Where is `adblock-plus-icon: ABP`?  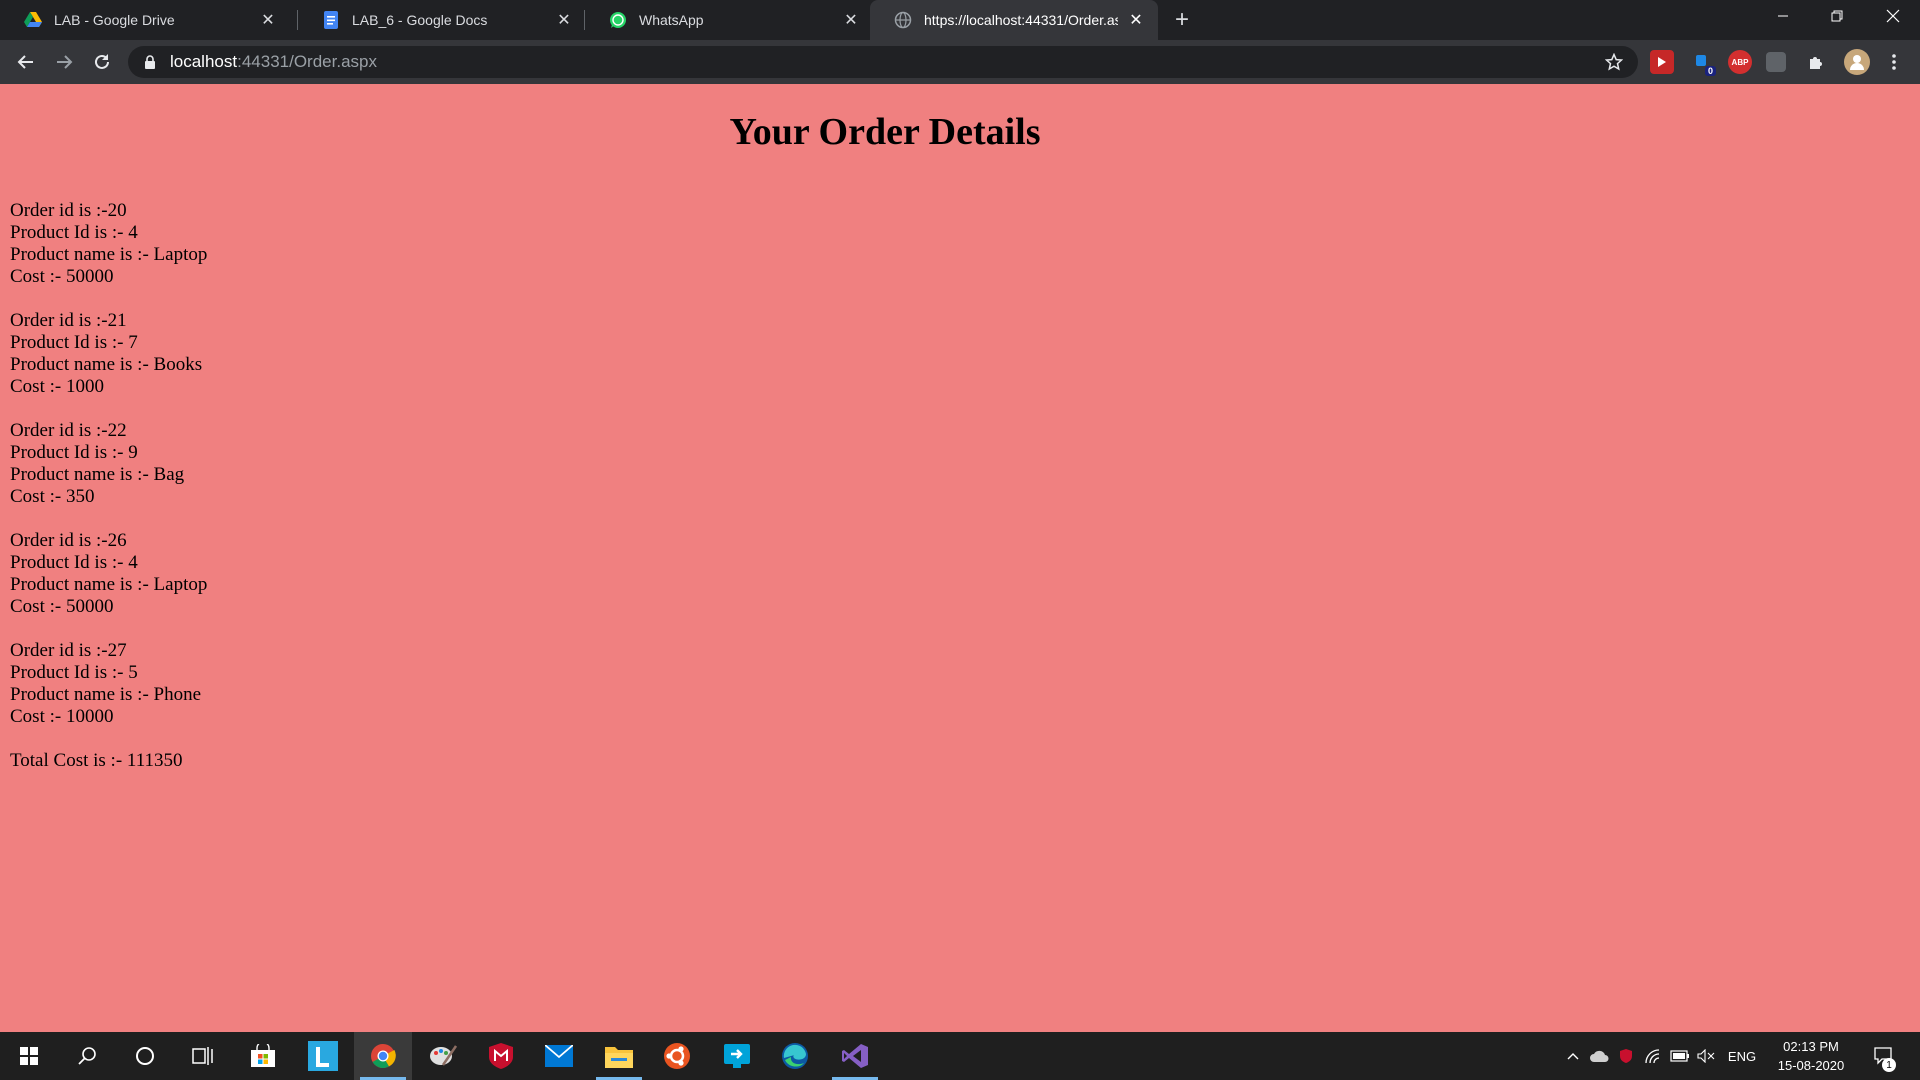 adblock-plus-icon: ABP is located at coordinates (1740, 62).